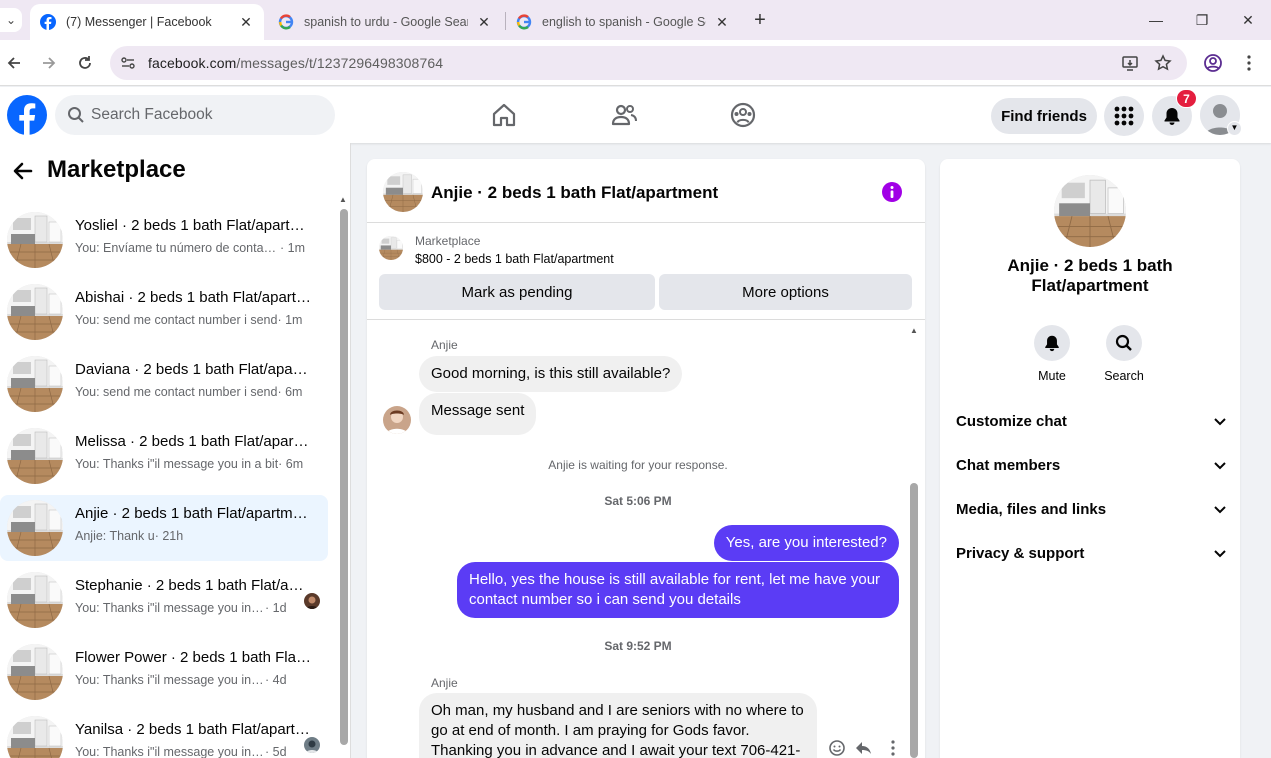 The image size is (1271, 758). I want to click on find-friends-button: Find friends, so click(1044, 116).